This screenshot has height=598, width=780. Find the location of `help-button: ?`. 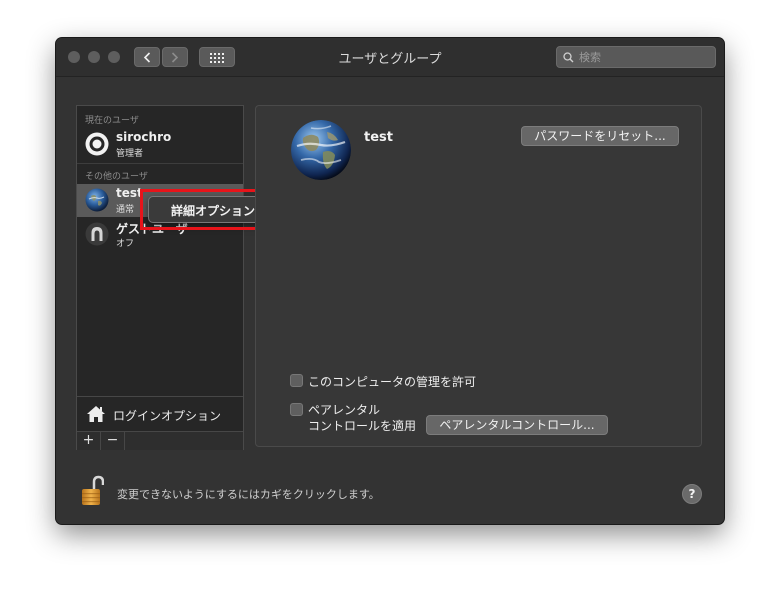

help-button: ? is located at coordinates (692, 494).